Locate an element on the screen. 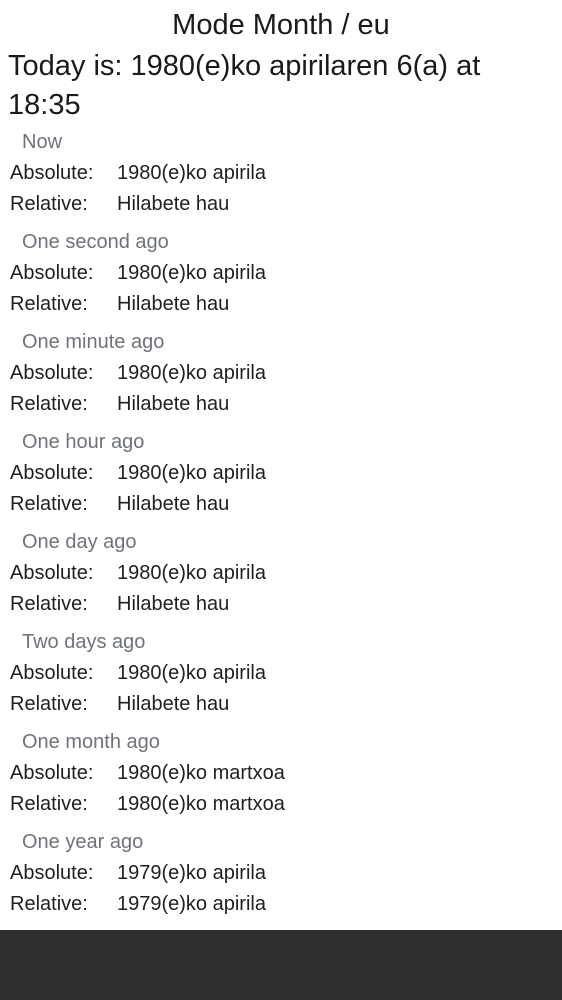 This screenshot has height=1000, width=562. bottom-bar is located at coordinates (281, 965).